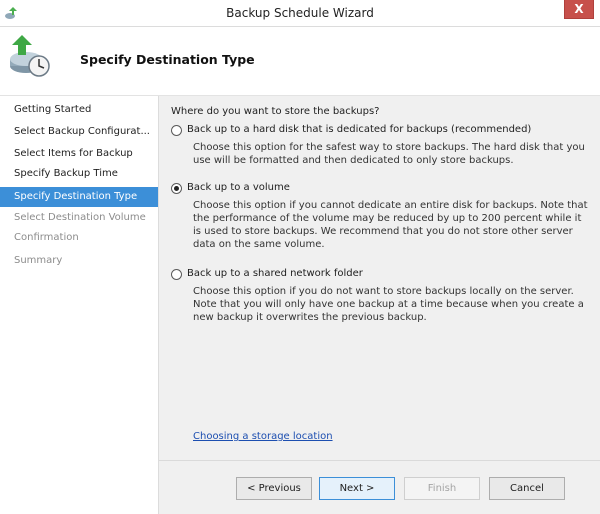 Image resolution: width=600 pixels, height=514 pixels. Describe the element at coordinates (167, 59) in the screenshot. I see `page-heading: Specify Destination Type` at that location.